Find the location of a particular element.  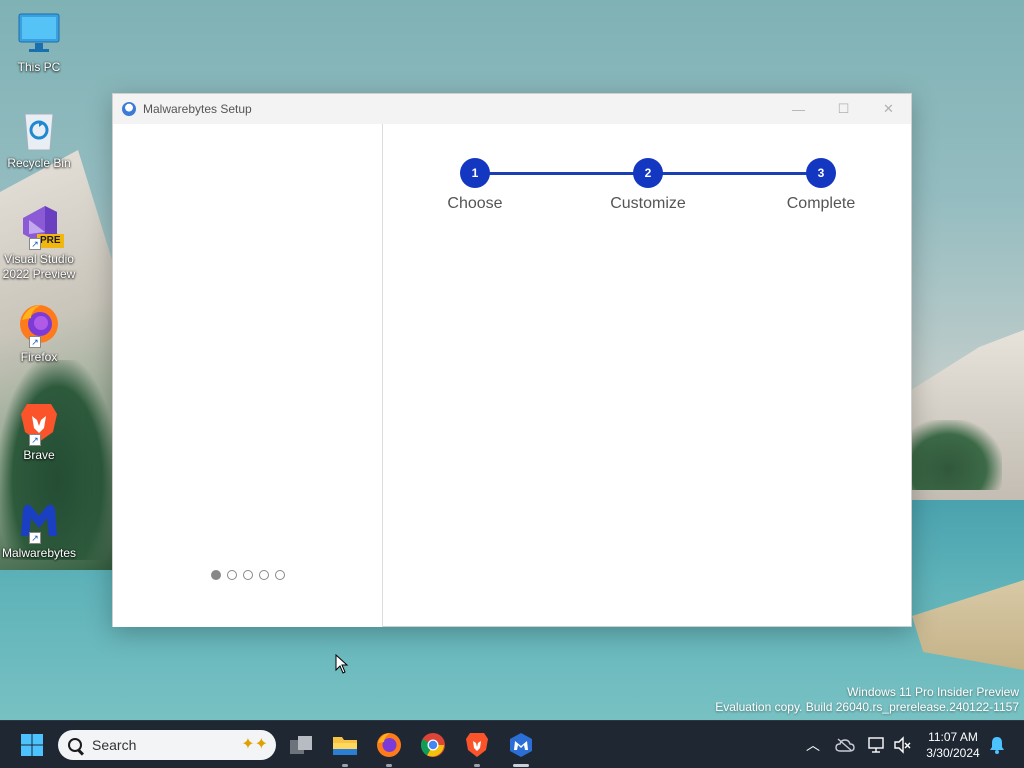

malwarebytes-icon: ↗ is located at coordinates (39, 521).